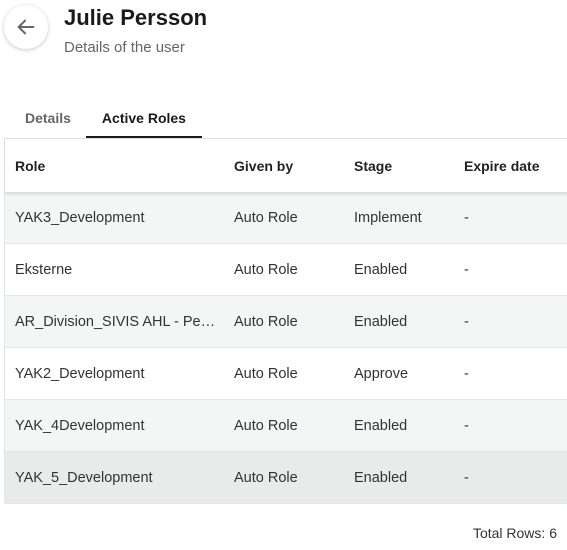  I want to click on tab-details: Details, so click(48, 118).